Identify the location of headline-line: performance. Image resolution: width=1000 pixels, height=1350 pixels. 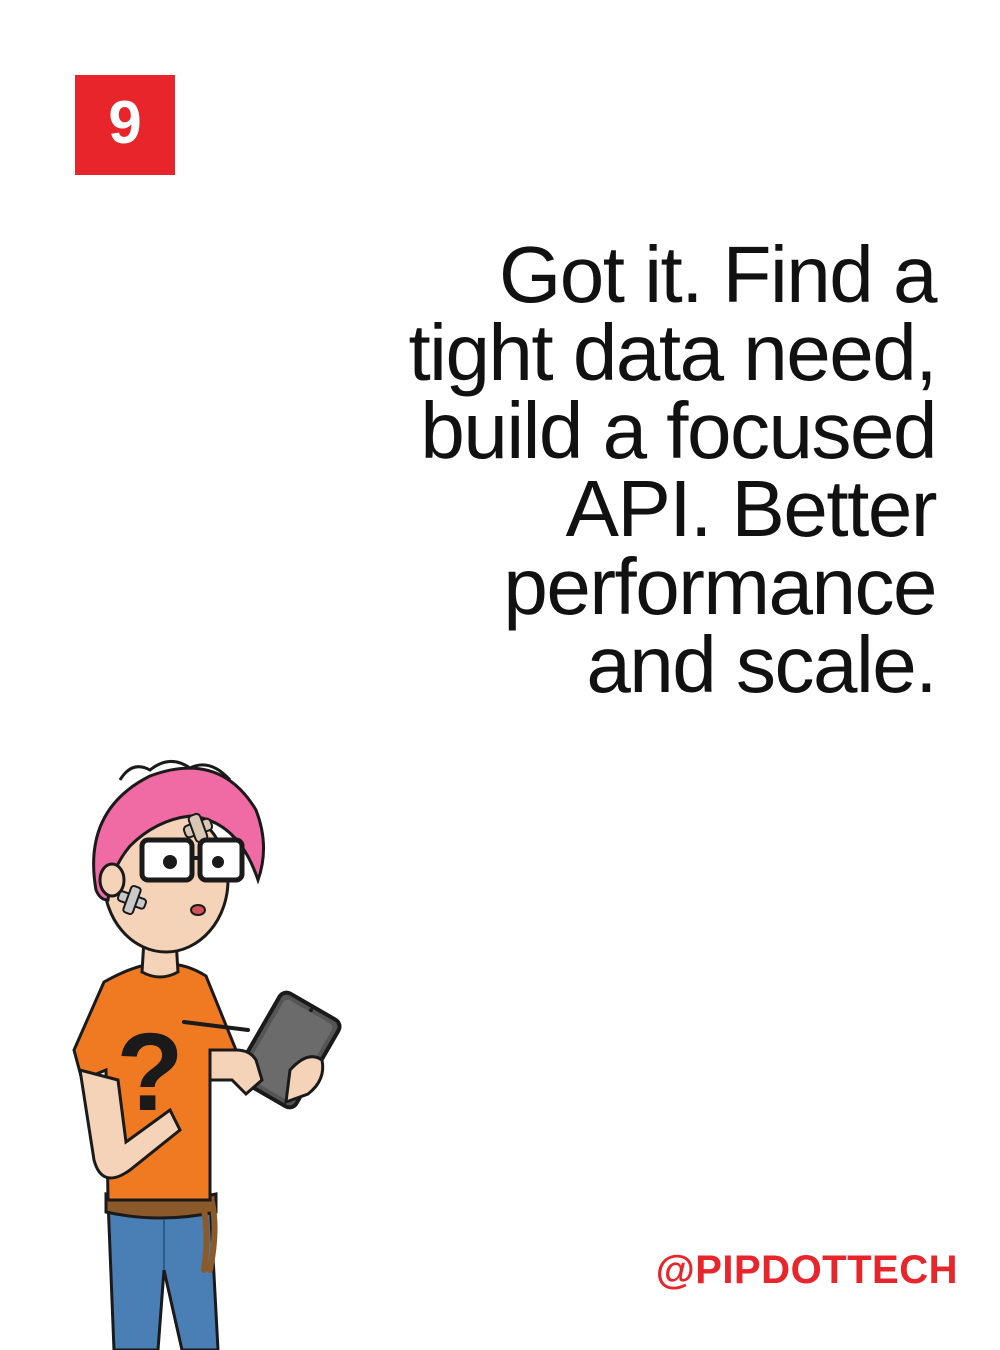
(720, 586).